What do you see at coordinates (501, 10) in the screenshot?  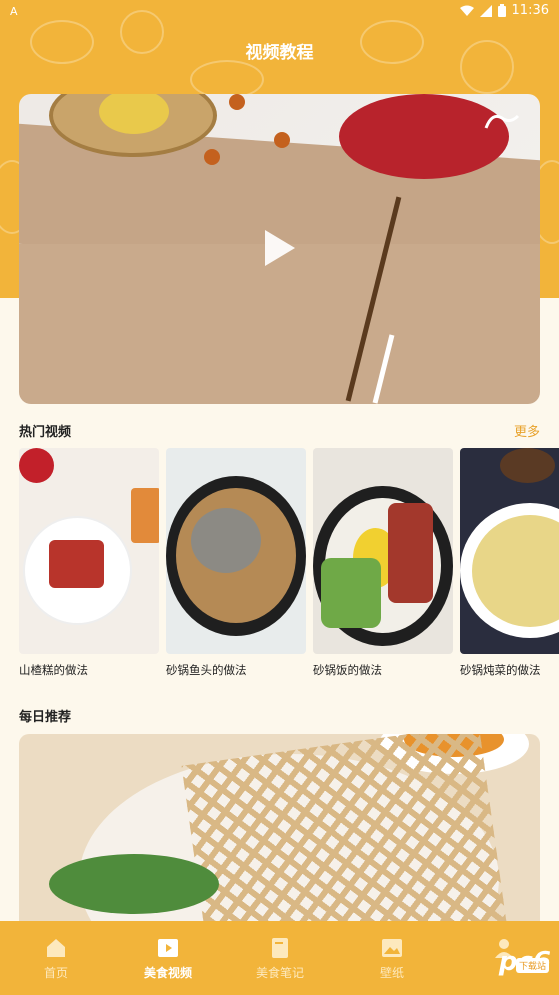 I see `battery-icon` at bounding box center [501, 10].